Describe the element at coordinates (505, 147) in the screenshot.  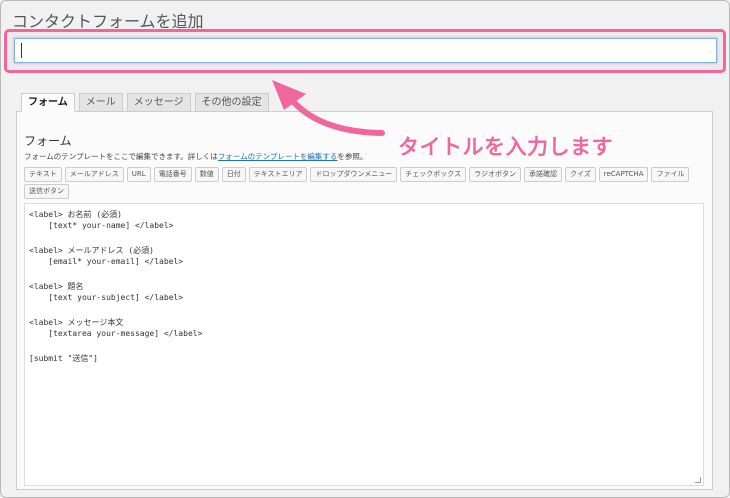
I see `annotation-callout: タイトルを入力します` at that location.